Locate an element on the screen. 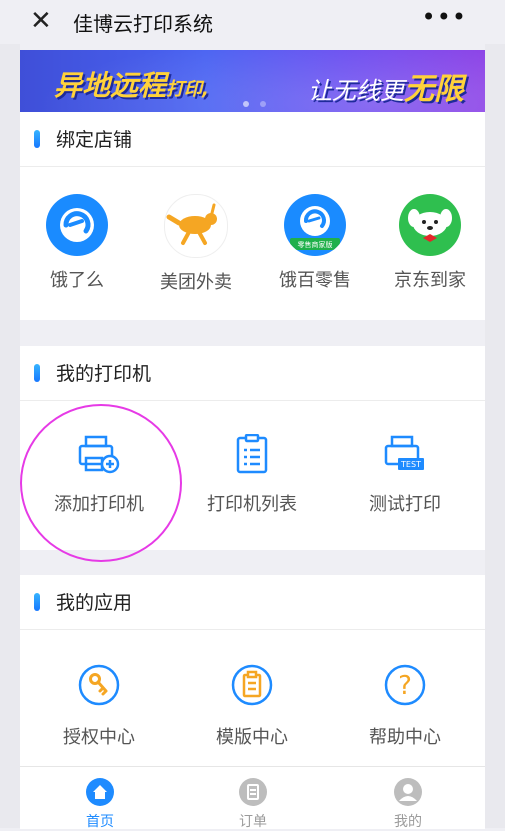 This screenshot has height=831, width=505. auth-center-label: 授权中心 is located at coordinates (99, 737).